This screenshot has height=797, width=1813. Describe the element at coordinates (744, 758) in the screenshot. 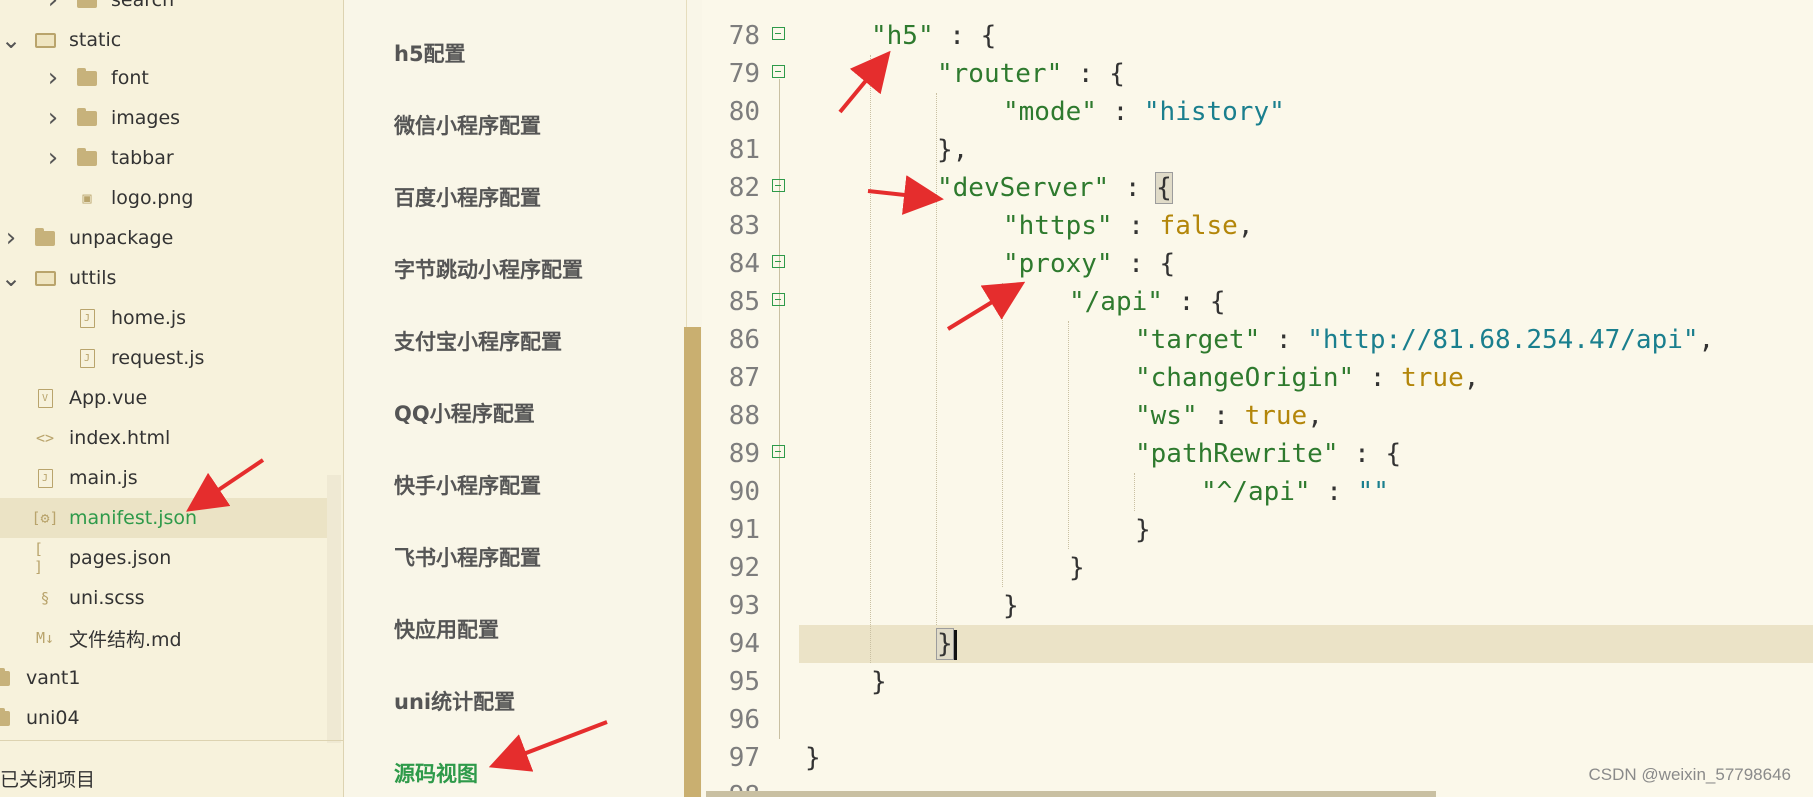

I see `line-number: 97` at that location.